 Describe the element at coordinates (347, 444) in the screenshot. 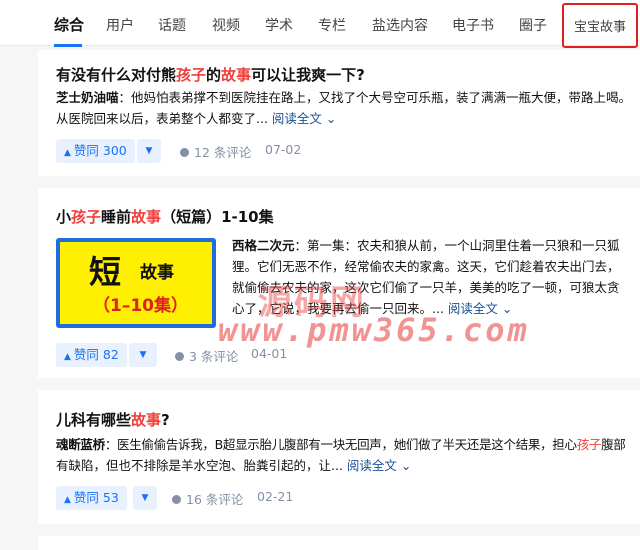

I see `excerpt-text: 医生偷偷告诉我，B超显示胎儿腹部有一块无回声，她们做了半天还是这个结果，担心` at that location.